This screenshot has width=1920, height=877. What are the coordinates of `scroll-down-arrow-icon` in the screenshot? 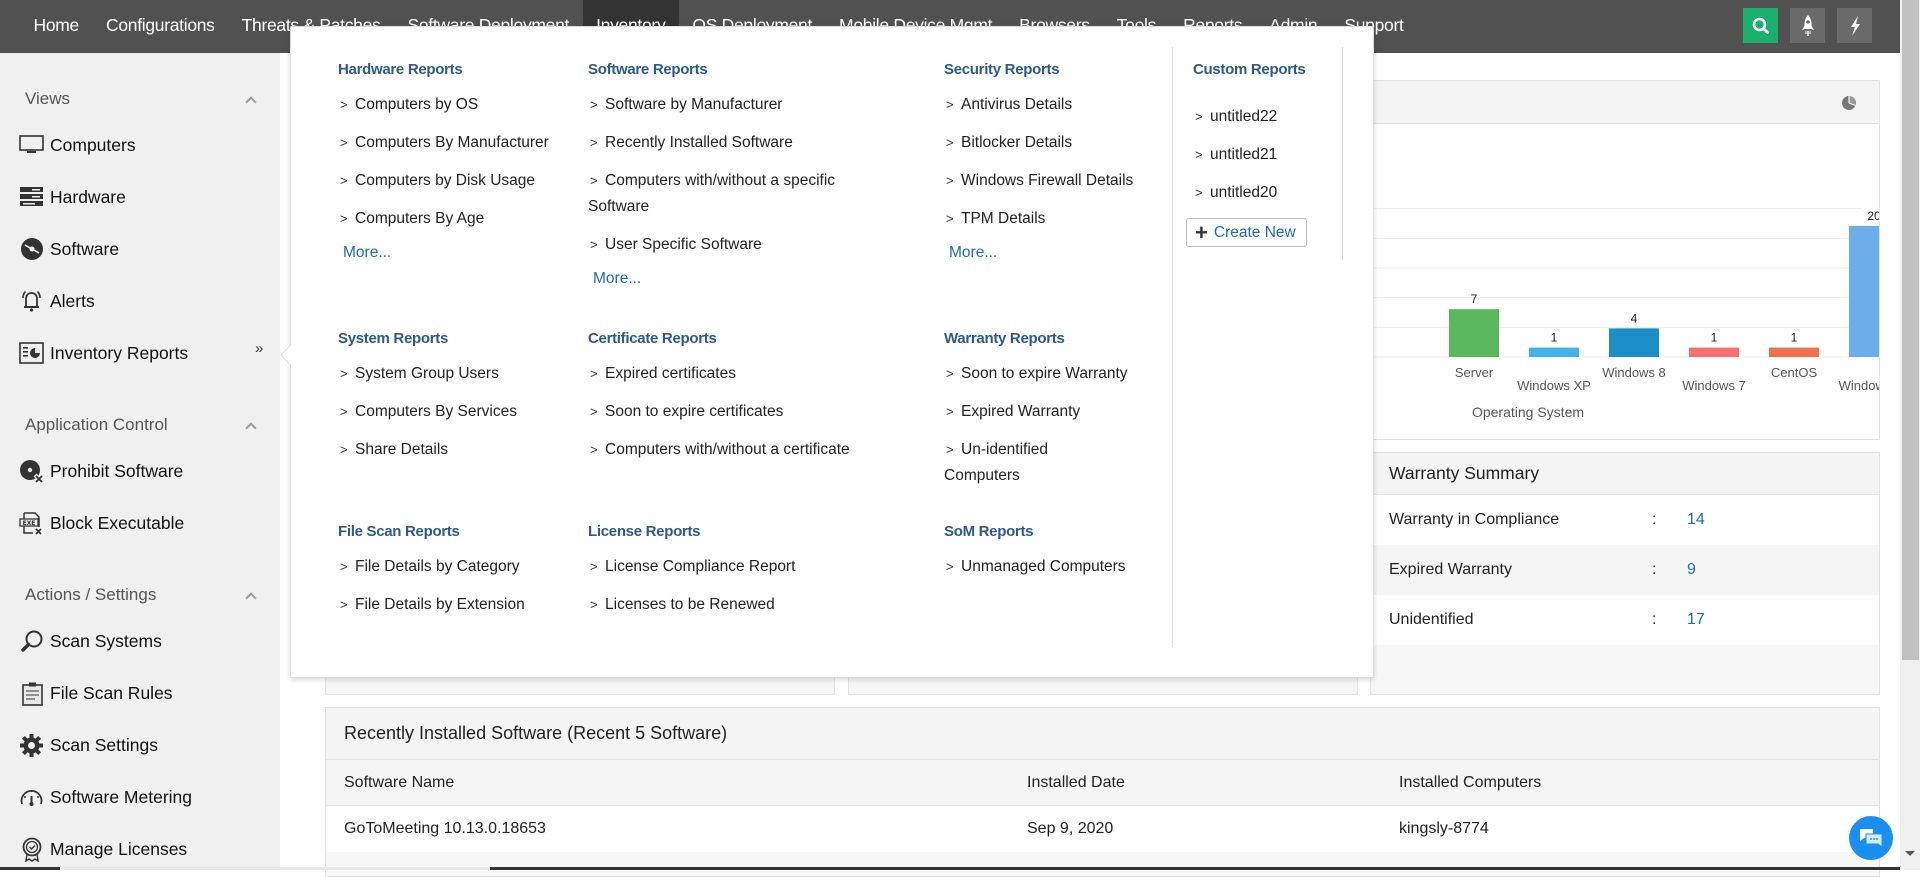 It's located at (1910, 853).